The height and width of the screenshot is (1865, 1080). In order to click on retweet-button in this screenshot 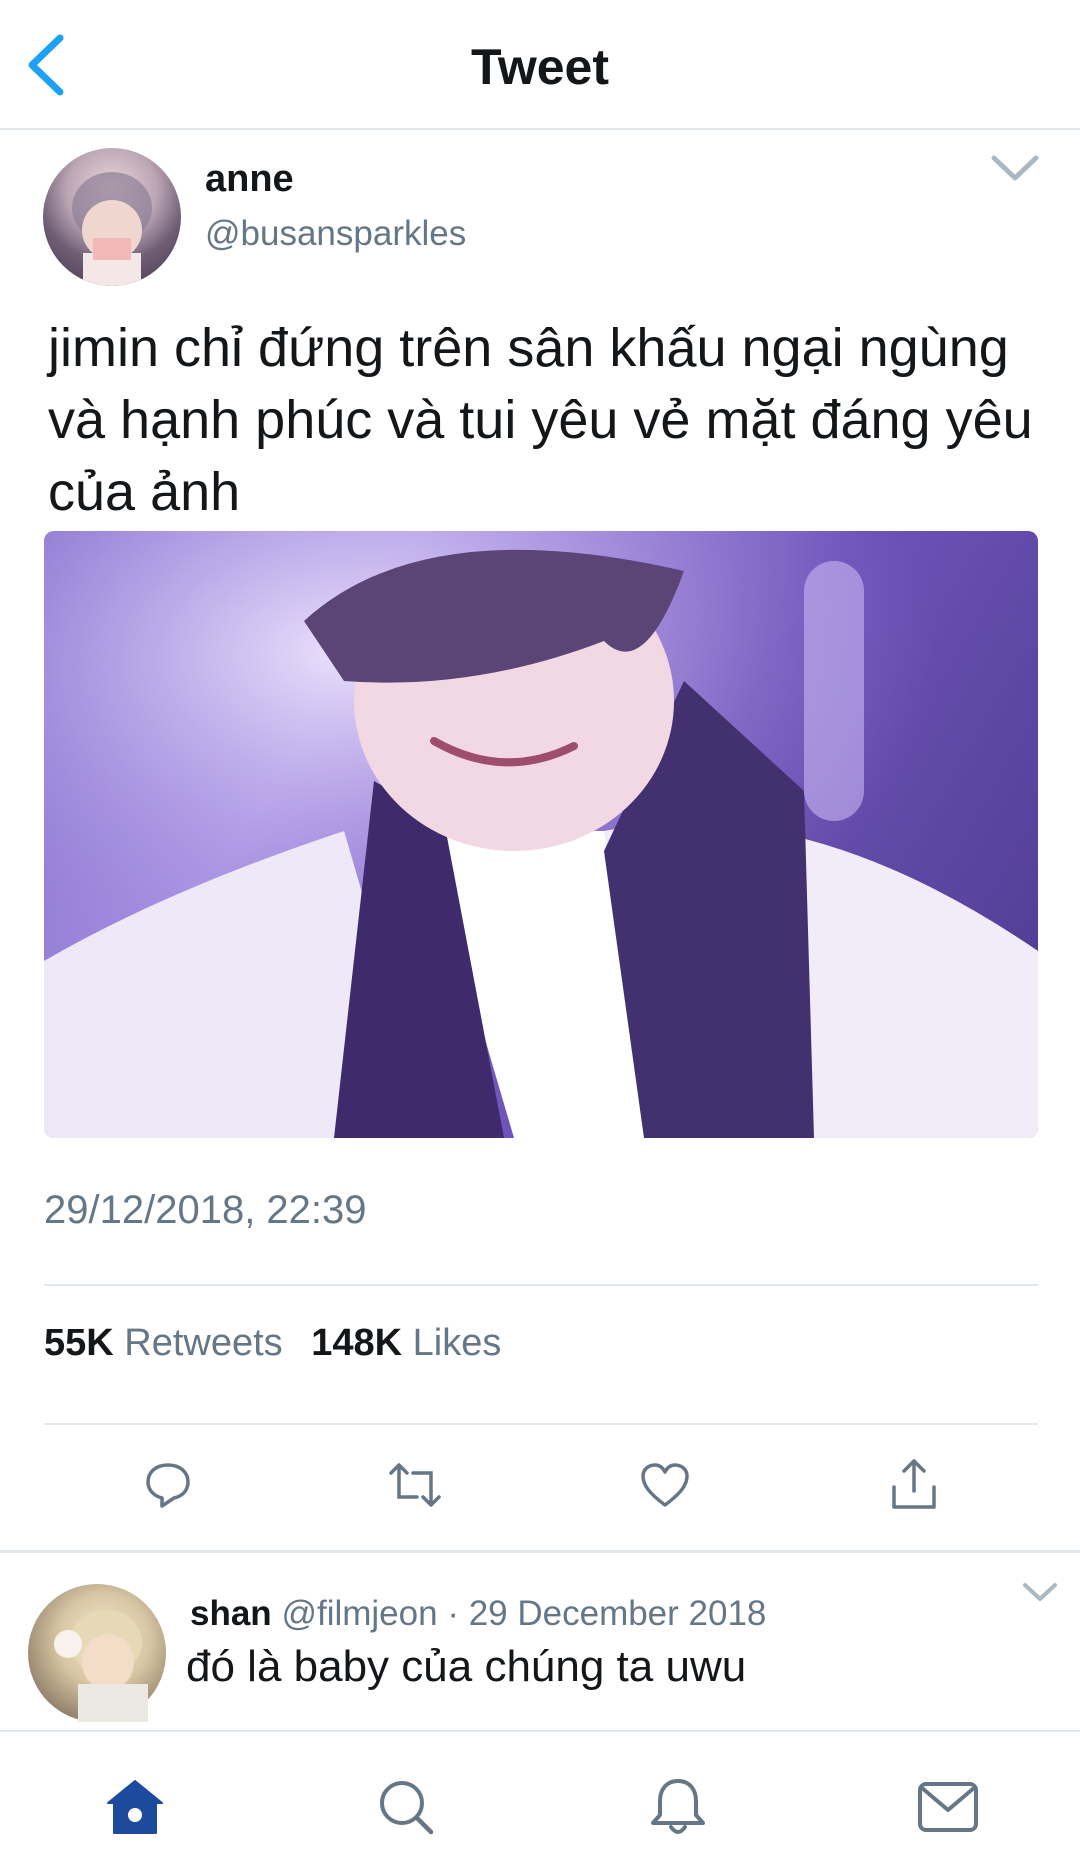, I will do `click(415, 1485)`.